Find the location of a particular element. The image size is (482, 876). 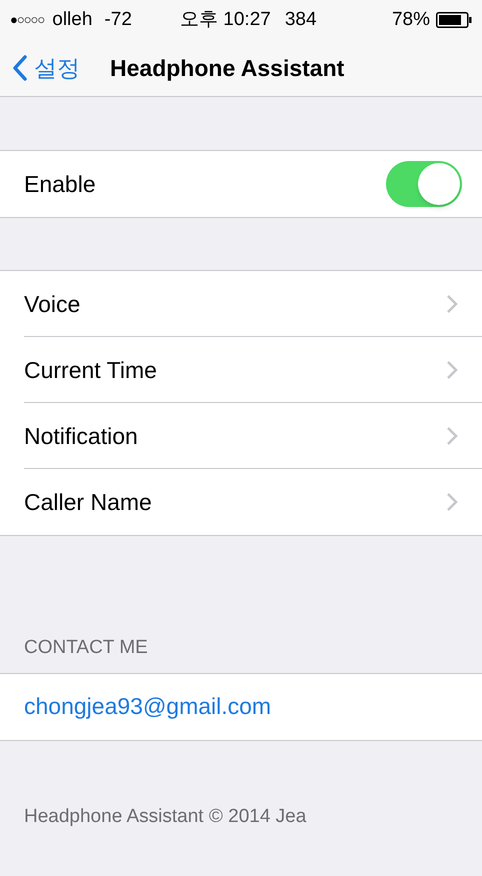

status-time: 오후 10:27 is located at coordinates (225, 20).